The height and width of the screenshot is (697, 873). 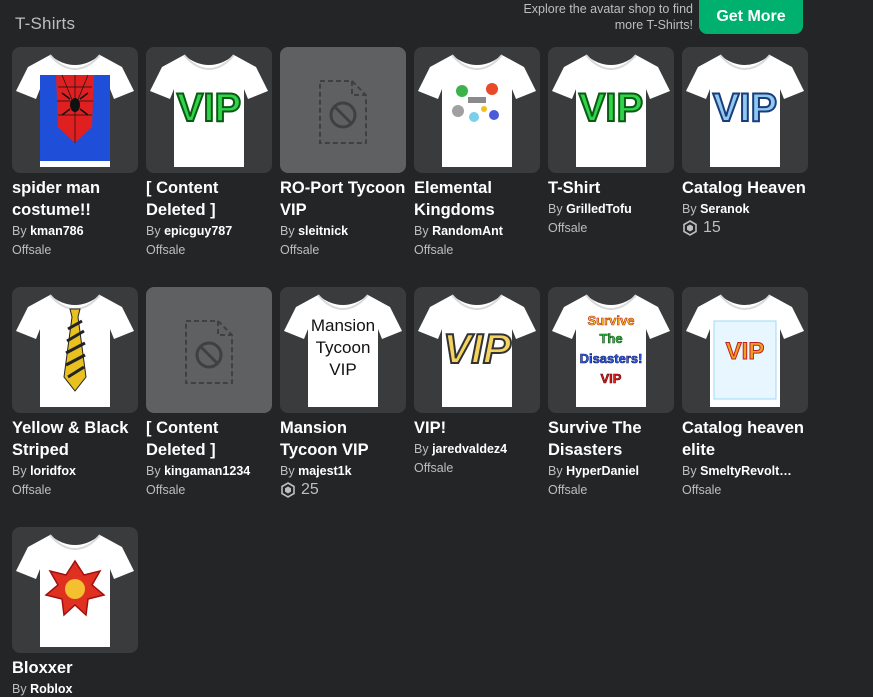 What do you see at coordinates (611, 378) in the screenshot?
I see `thumb-text-line: VIP` at bounding box center [611, 378].